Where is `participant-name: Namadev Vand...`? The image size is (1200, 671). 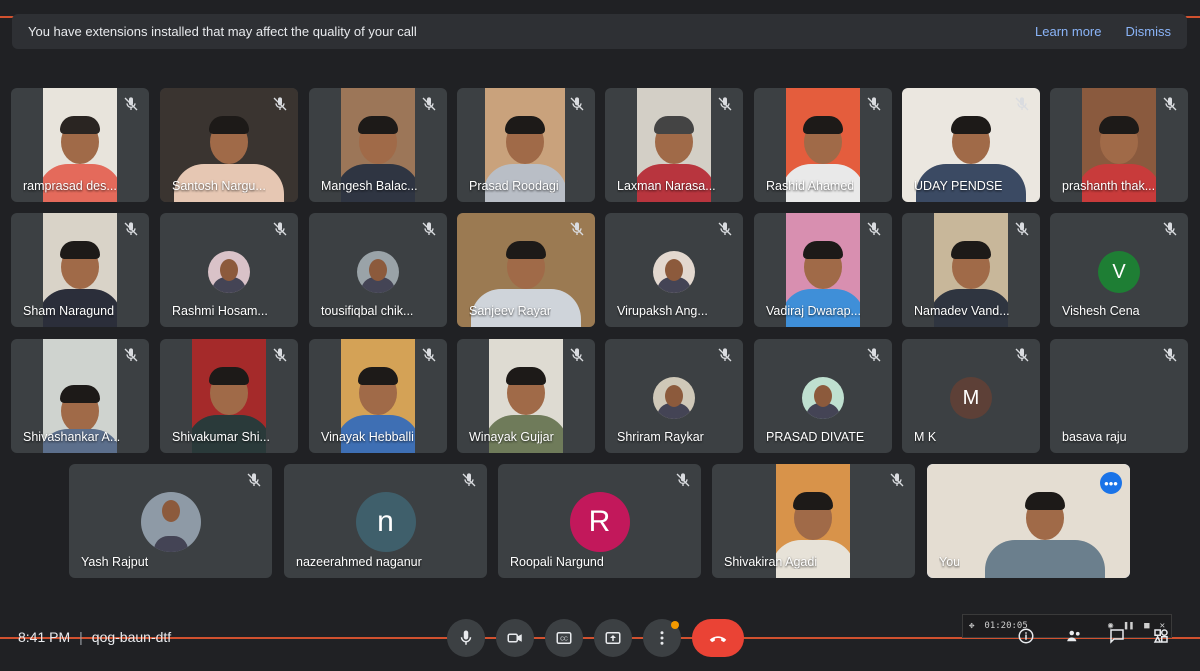
participant-name: Namadev Vand... is located at coordinates (962, 311).